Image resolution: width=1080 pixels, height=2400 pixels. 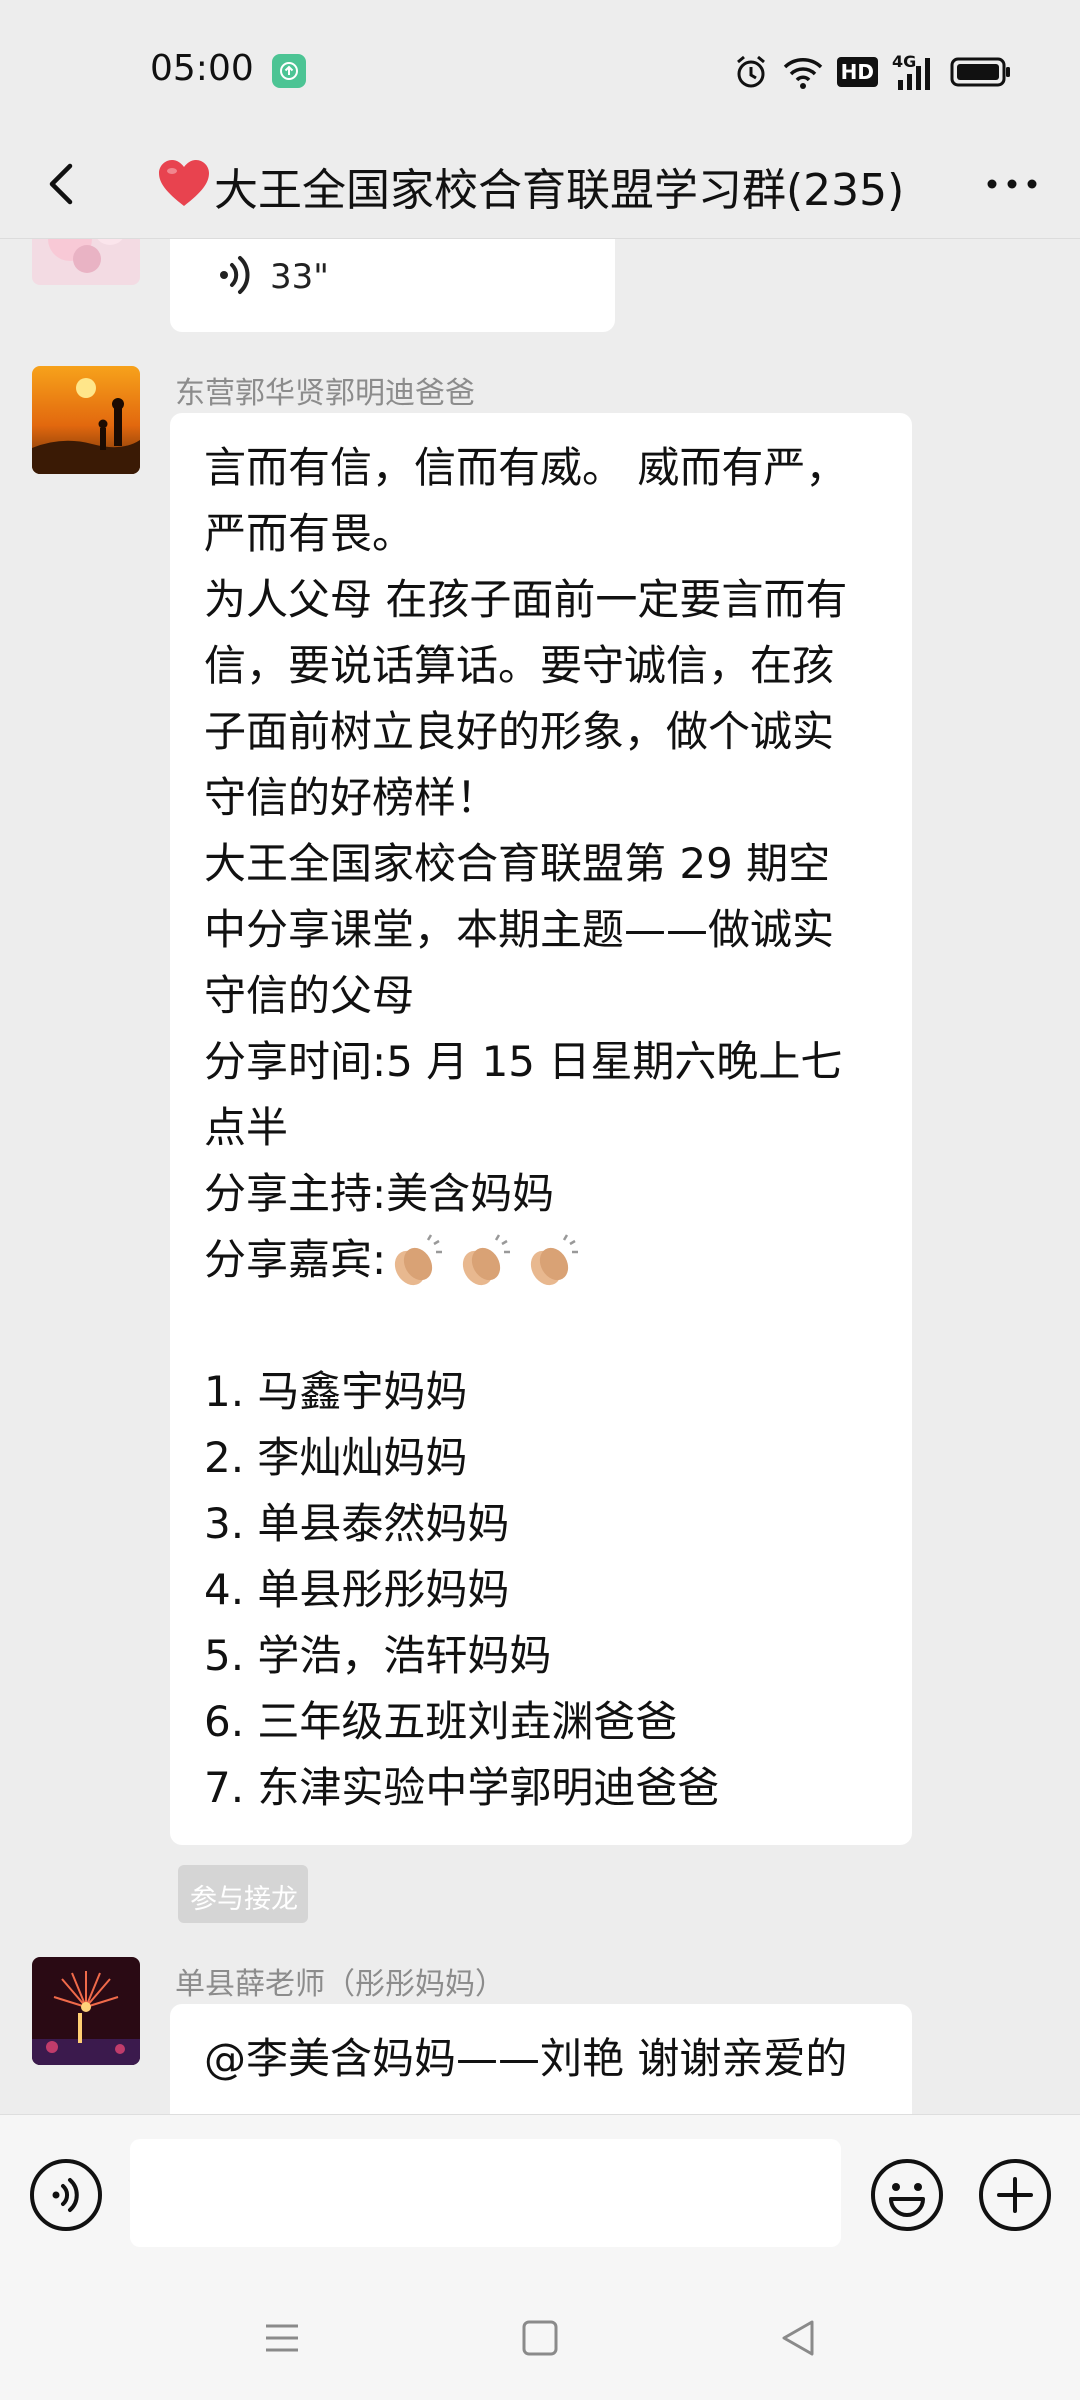 What do you see at coordinates (517, 863) in the screenshot?
I see `message-line: 大王全国家校合育联盟第 29 期空` at bounding box center [517, 863].